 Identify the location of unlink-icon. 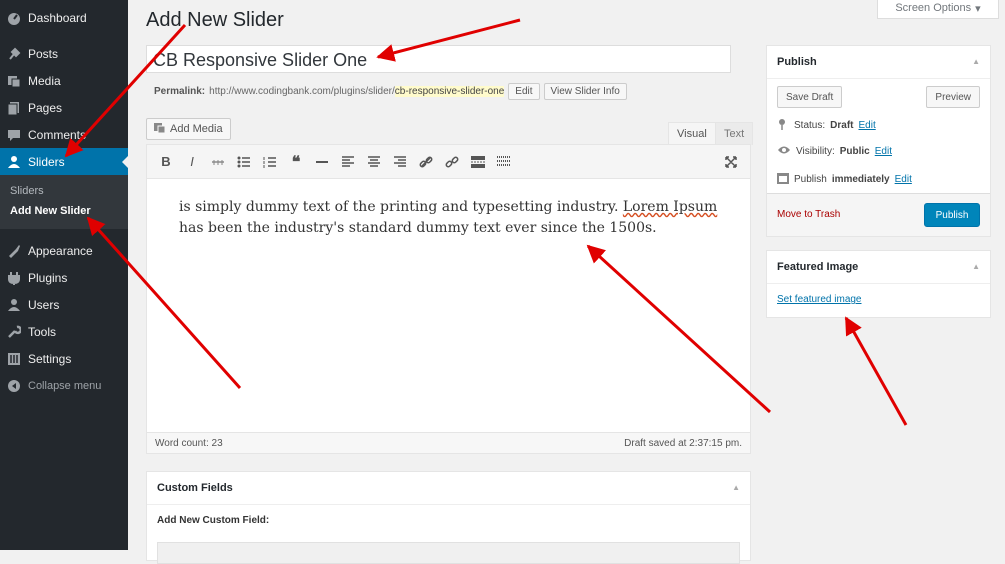
(452, 162).